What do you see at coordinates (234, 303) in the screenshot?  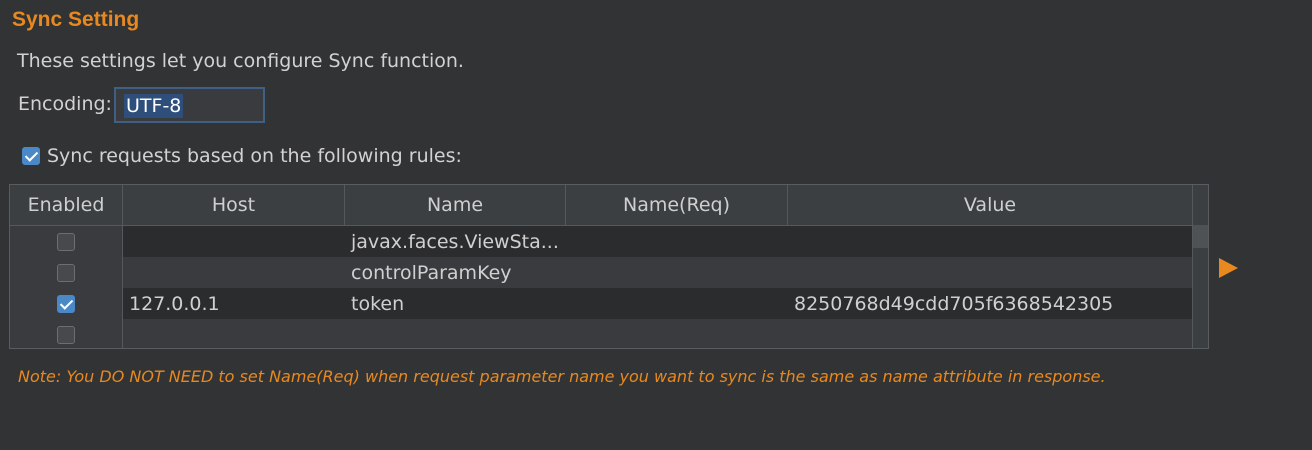 I see `host-cell: 127.0.0.1` at bounding box center [234, 303].